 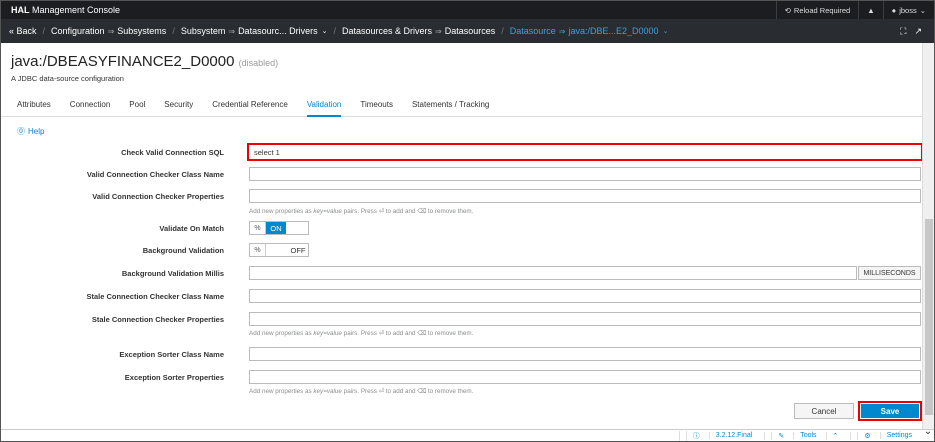 I want to click on user-label: jboss, so click(x=908, y=10).